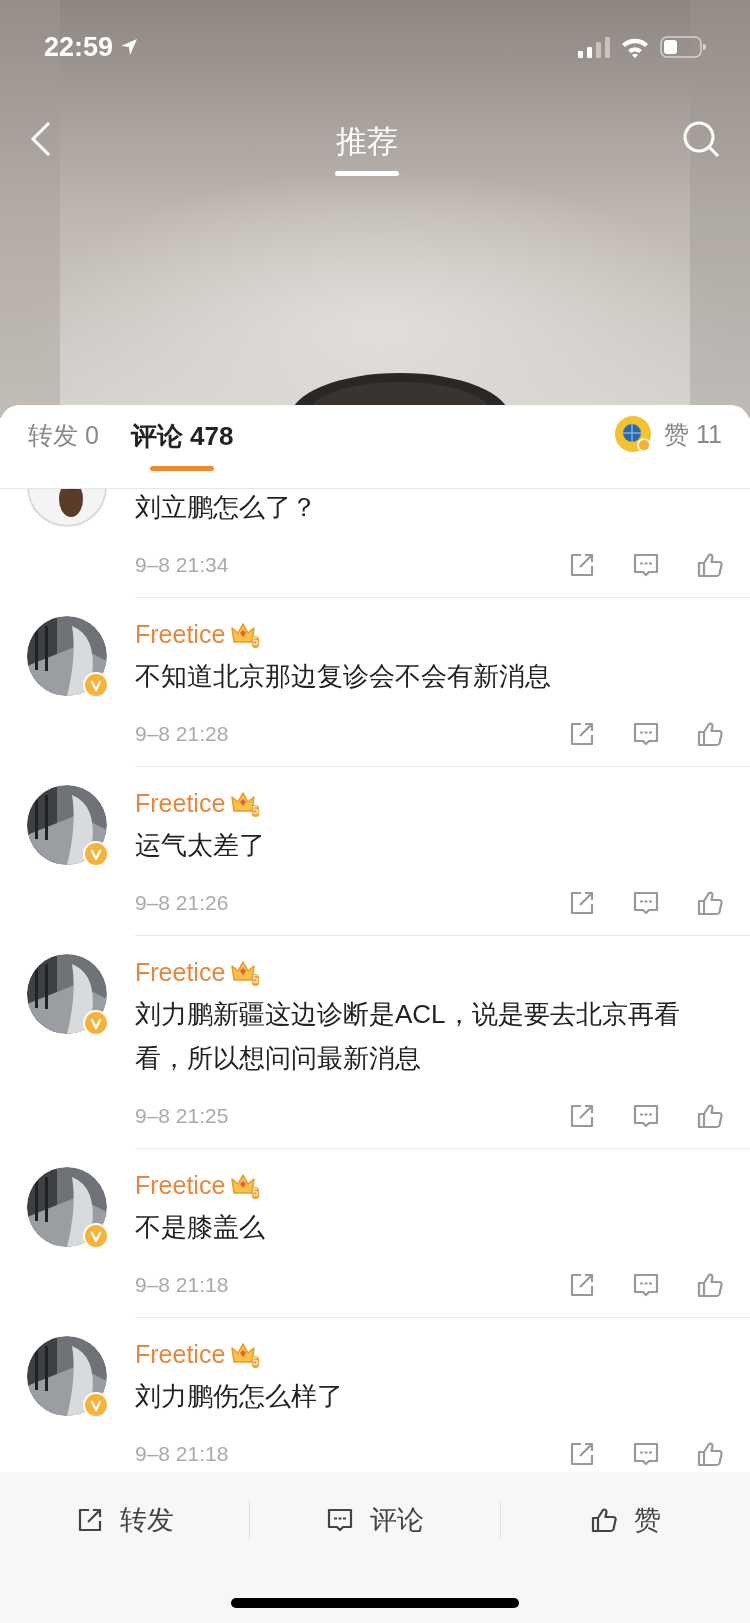 This screenshot has height=1623, width=750. Describe the element at coordinates (408, 1036) in the screenshot. I see `comment-text: 刘力鹏新疆这边诊断是ACL，说是要去北京再看看，所以想问问最新消息` at that location.